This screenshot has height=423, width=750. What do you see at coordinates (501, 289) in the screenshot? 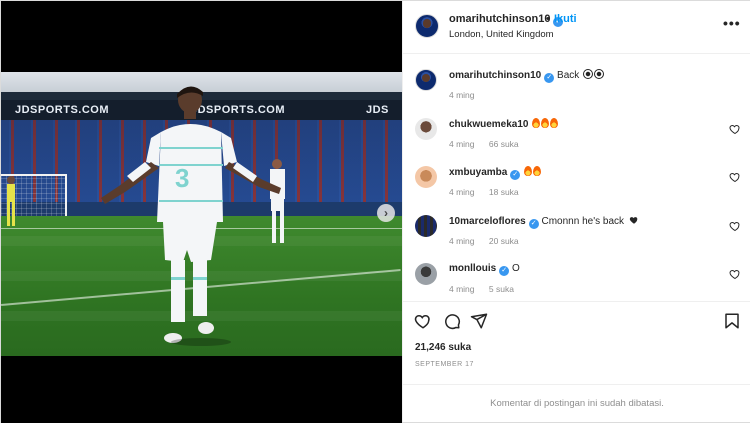
I see `comment-likes: 5 suka` at bounding box center [501, 289].